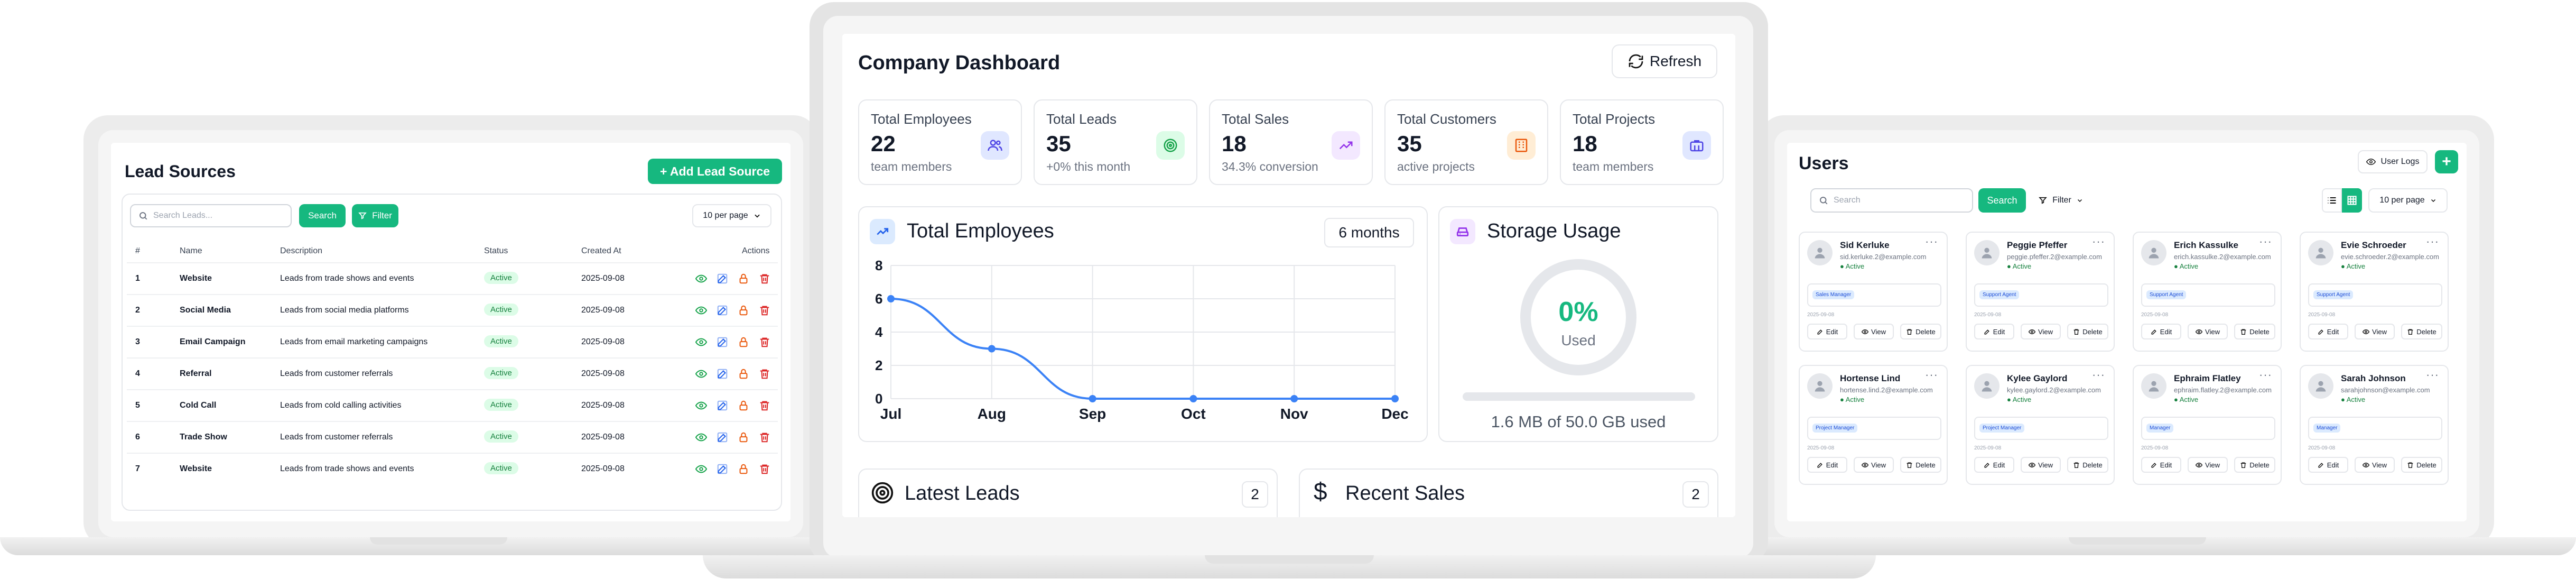 This screenshot has height=588, width=2576. What do you see at coordinates (2037, 378) in the screenshot?
I see `user-name: Kylee Gaylord` at bounding box center [2037, 378].